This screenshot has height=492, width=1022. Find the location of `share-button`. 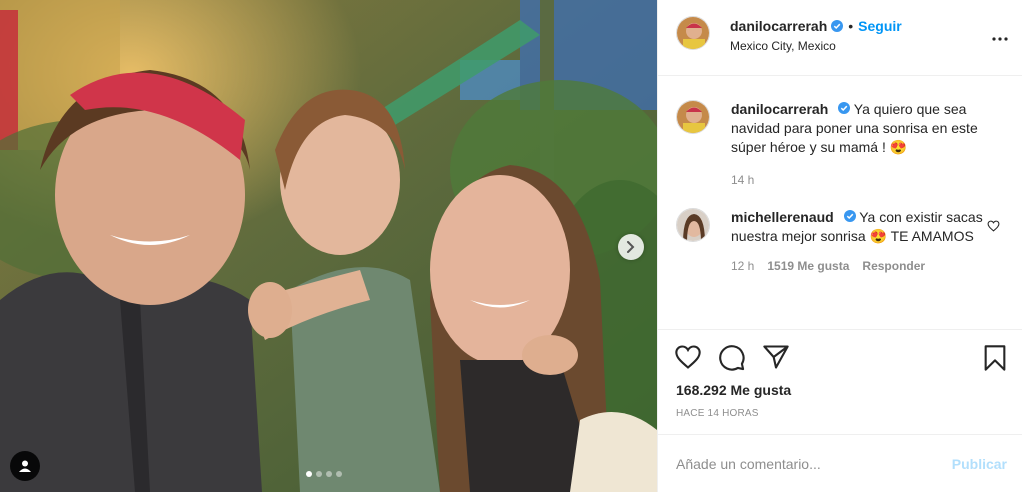

share-button is located at coordinates (776, 358).